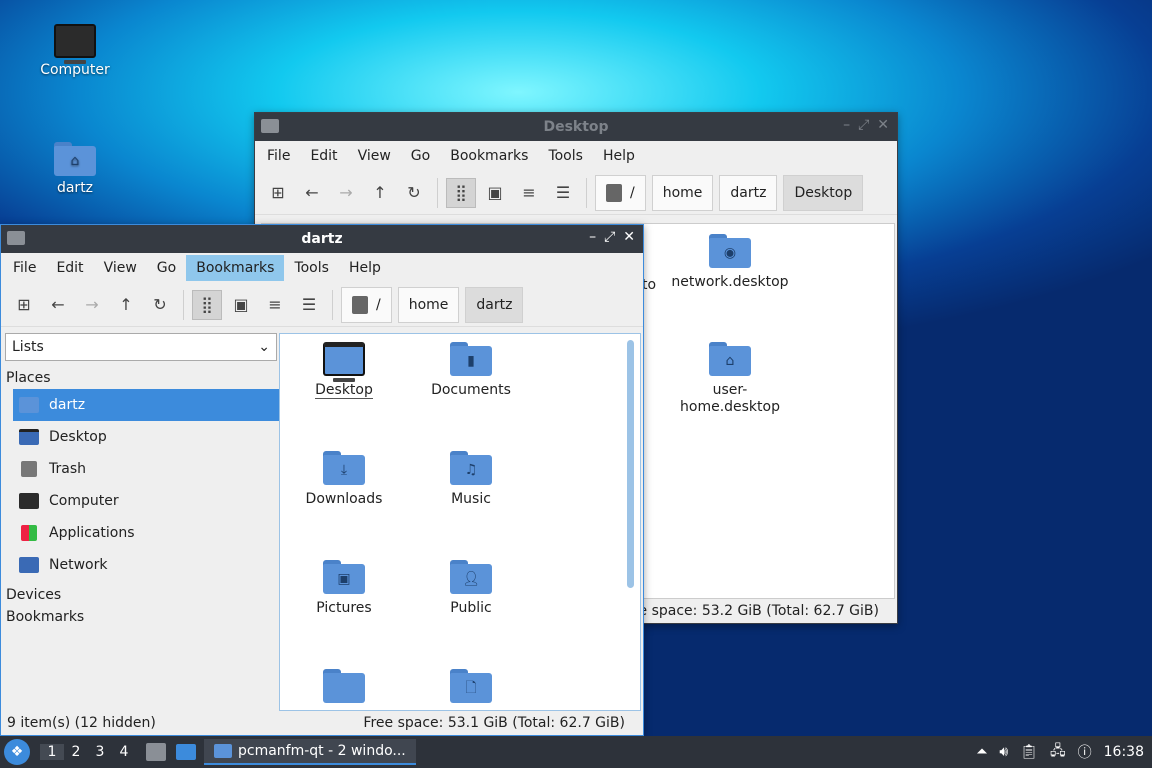  I want to click on file-manager-launcher-icon, so click(156, 752).